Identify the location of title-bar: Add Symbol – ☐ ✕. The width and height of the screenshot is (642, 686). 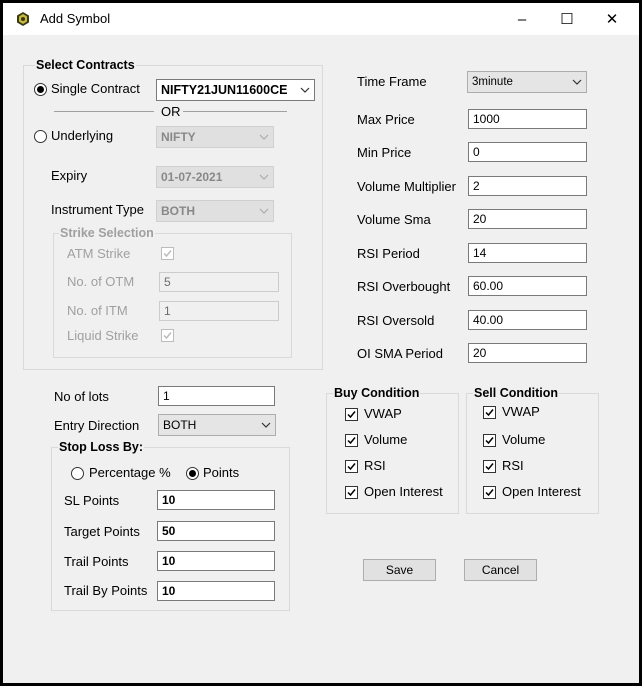
(321, 19).